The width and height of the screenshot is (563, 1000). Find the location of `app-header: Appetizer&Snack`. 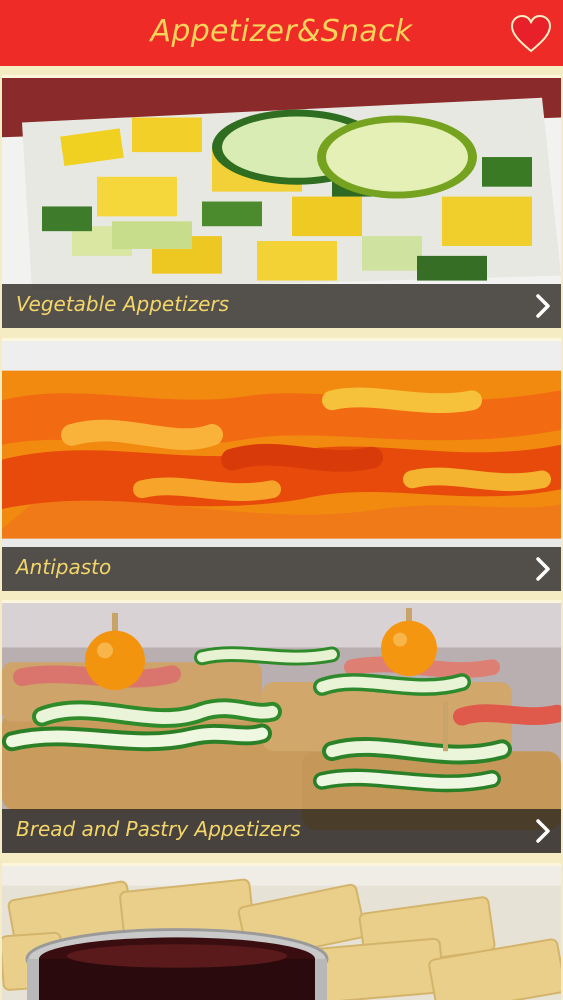

app-header: Appetizer&Snack is located at coordinates (281, 35).